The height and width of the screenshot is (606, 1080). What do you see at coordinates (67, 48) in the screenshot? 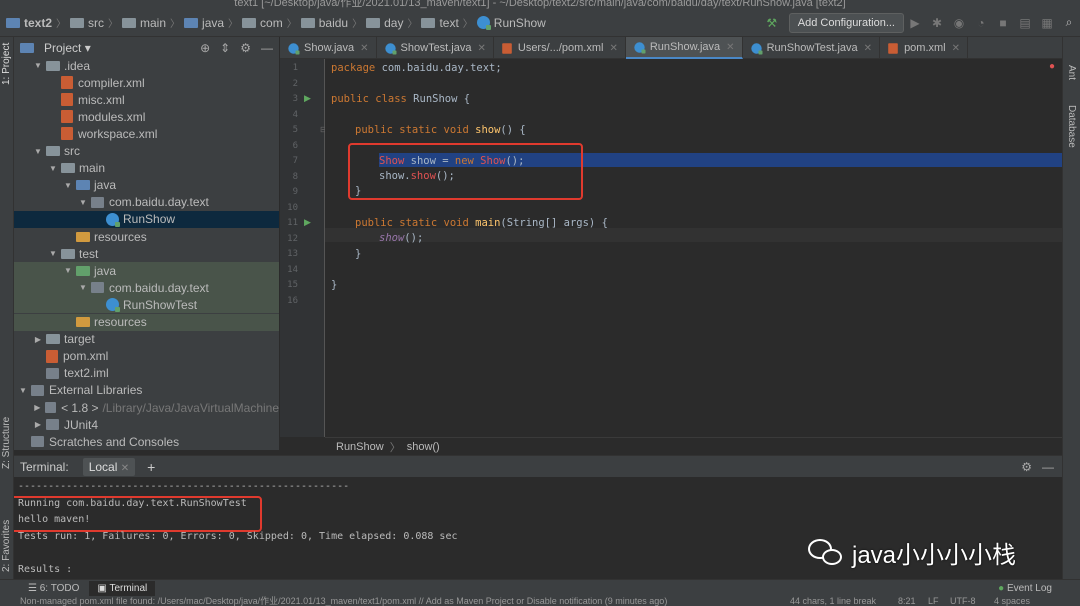
I see `project-view-selector: Project ▾` at bounding box center [67, 48].